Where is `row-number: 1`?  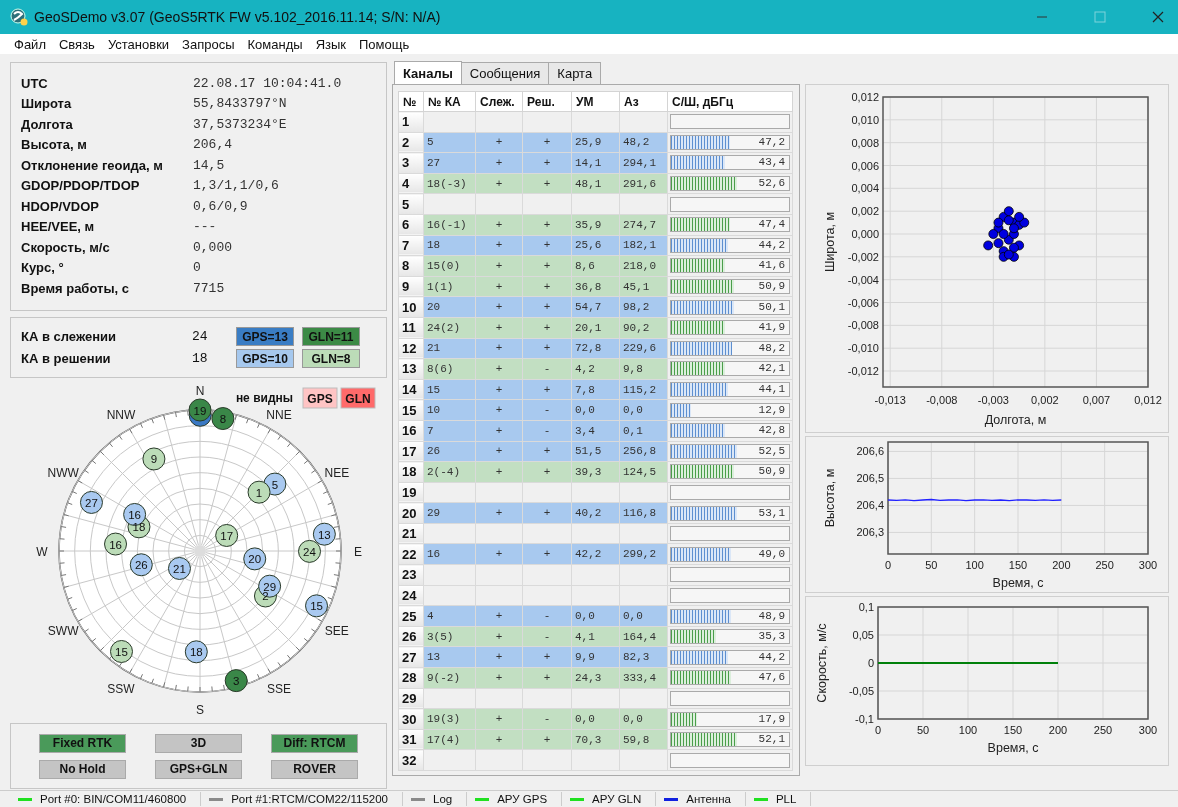 row-number: 1 is located at coordinates (411, 122).